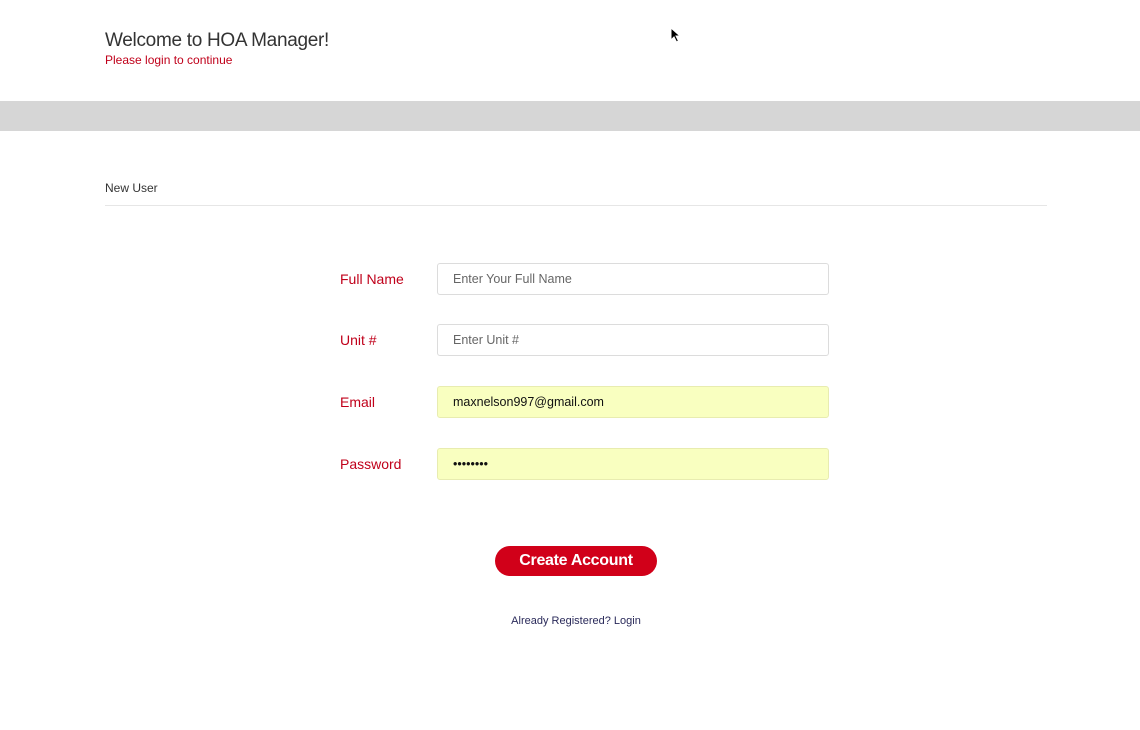  Describe the element at coordinates (676, 35) in the screenshot. I see `mouse-pointer-icon` at that location.